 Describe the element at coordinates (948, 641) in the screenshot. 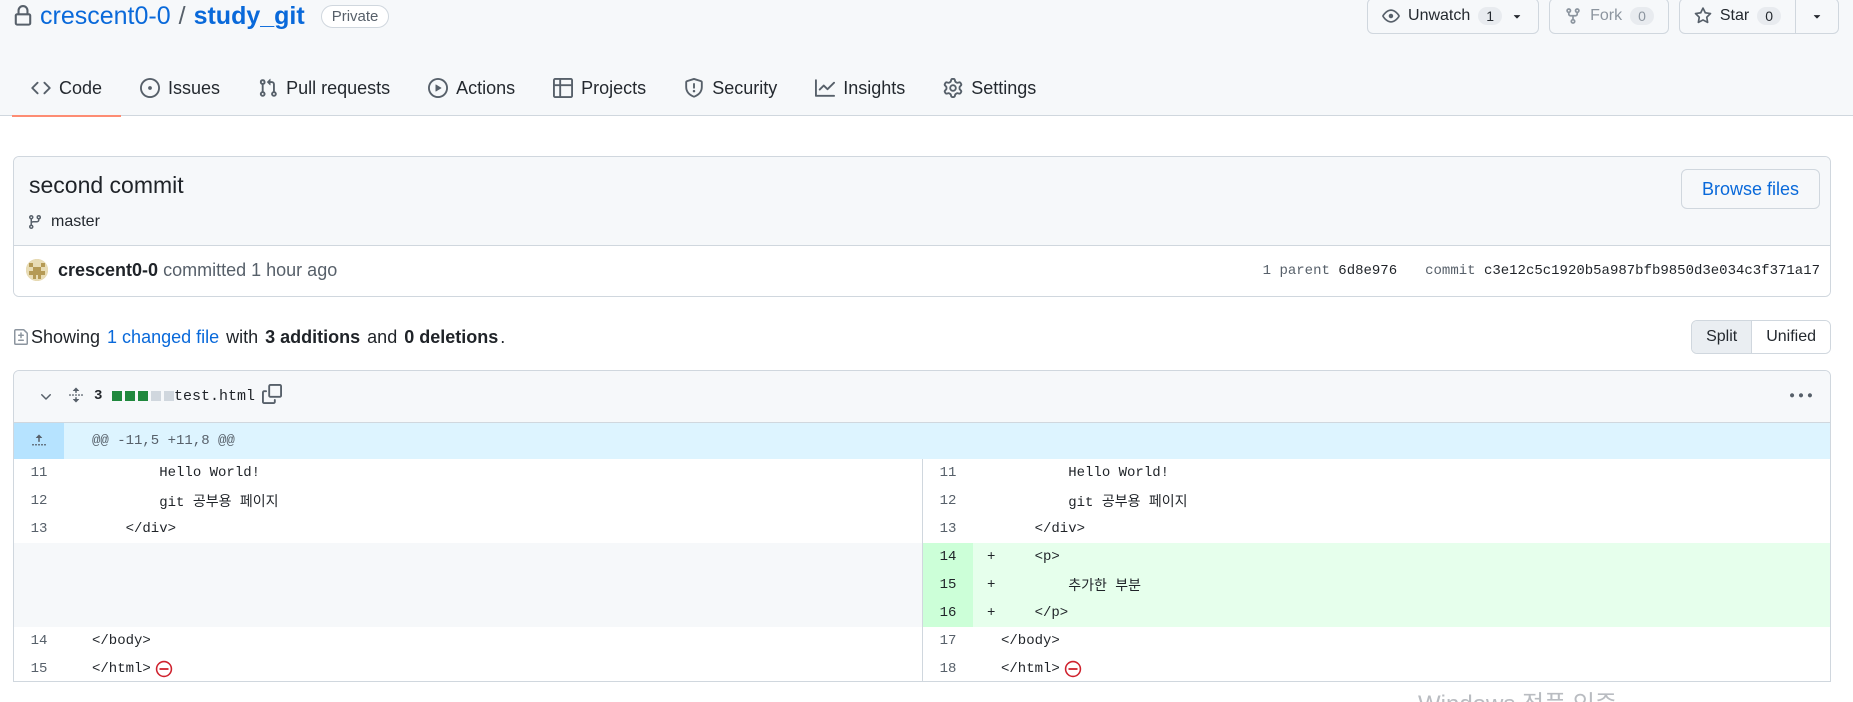

I see `line-number: 17` at that location.